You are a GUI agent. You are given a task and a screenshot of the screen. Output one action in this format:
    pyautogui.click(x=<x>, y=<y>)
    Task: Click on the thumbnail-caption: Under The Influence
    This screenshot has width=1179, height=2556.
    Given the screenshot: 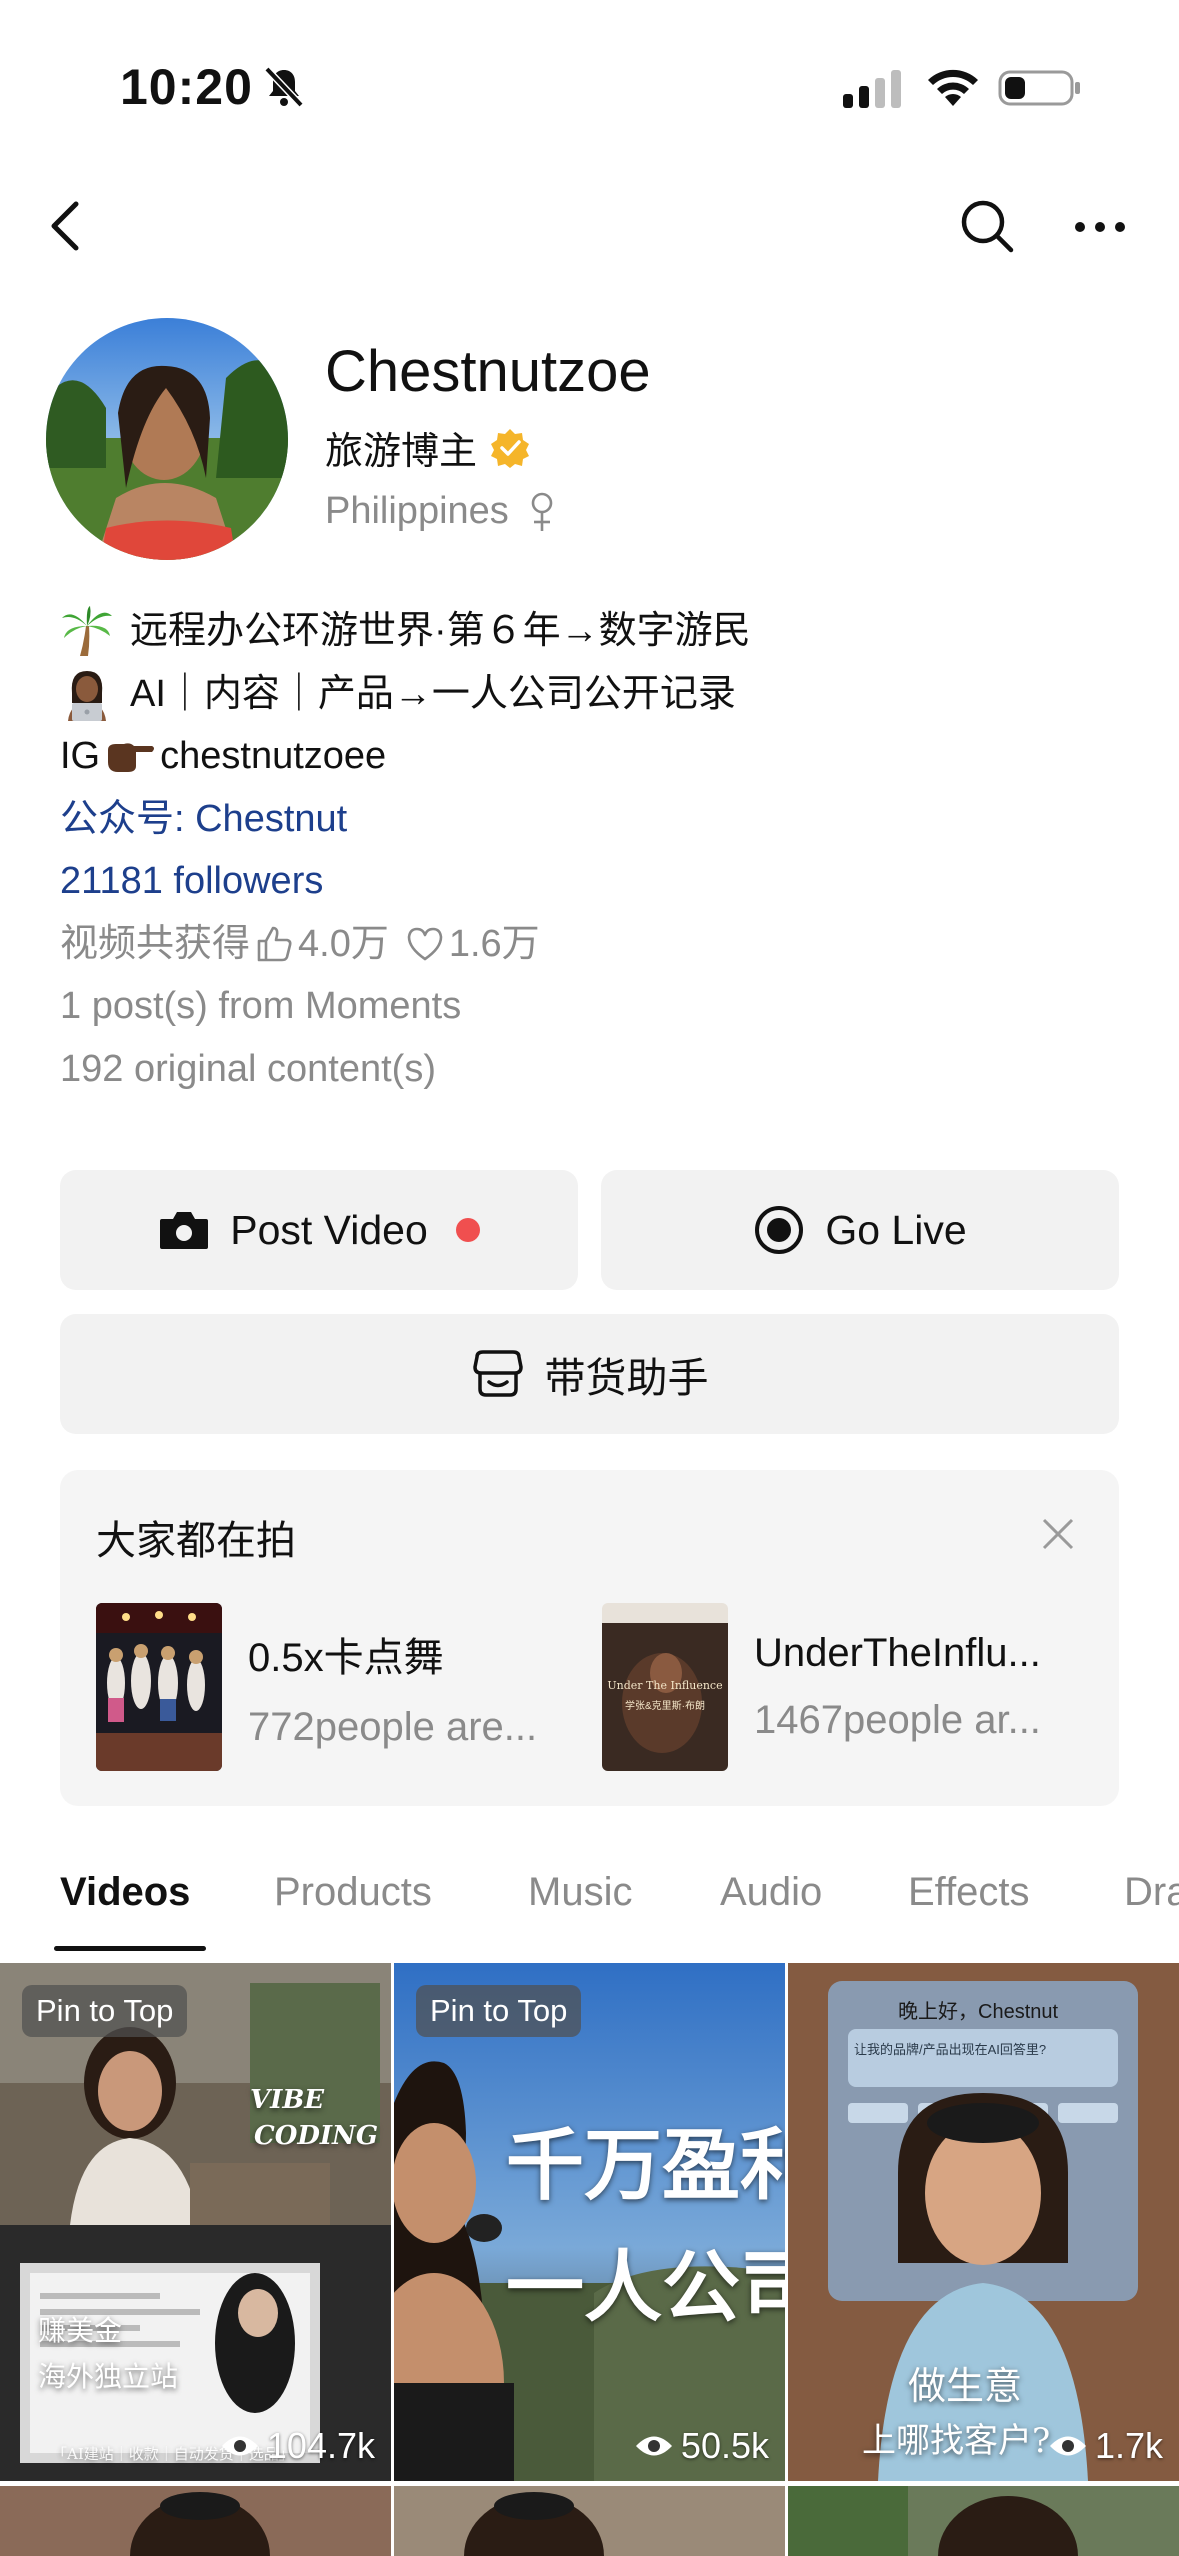 What is the action you would take?
    pyautogui.click(x=665, y=1685)
    